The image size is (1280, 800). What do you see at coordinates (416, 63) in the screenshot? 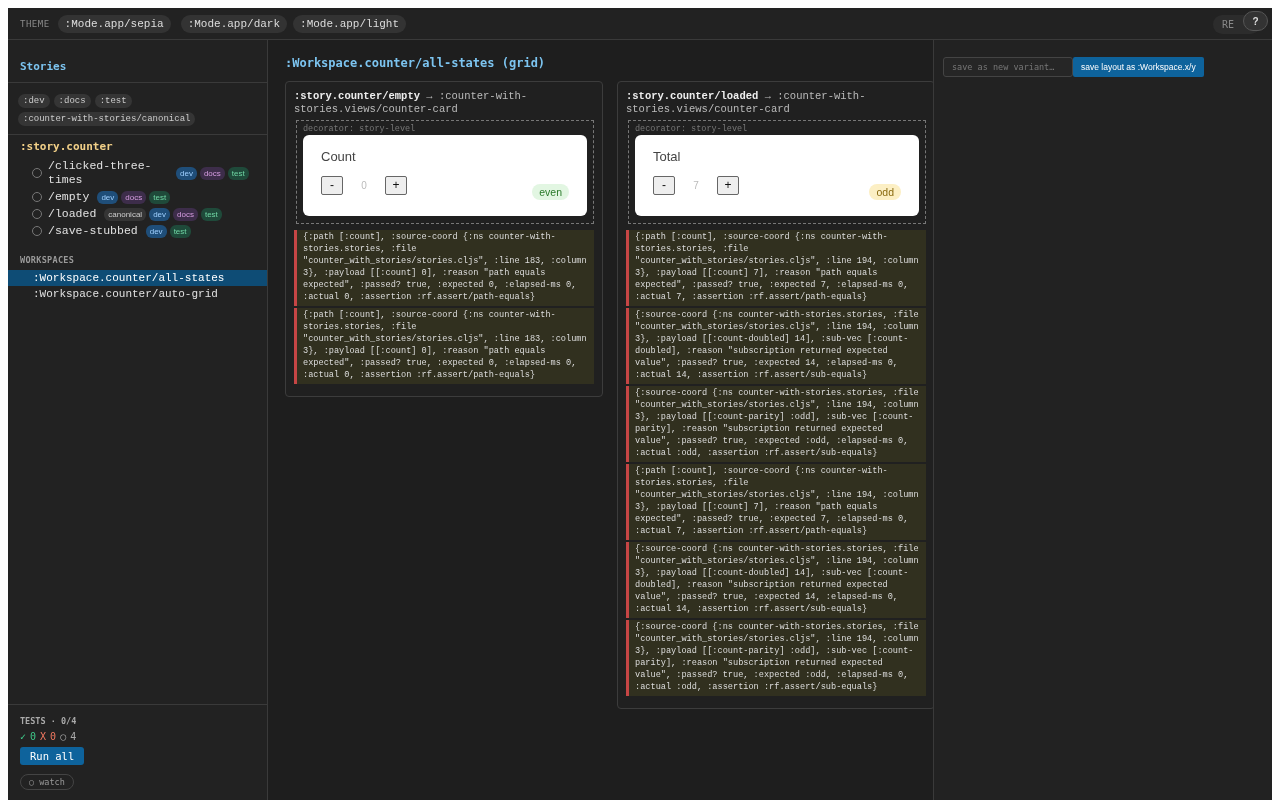
I see `workspace-title: :Workspace.counter/all-states (grid)` at bounding box center [416, 63].